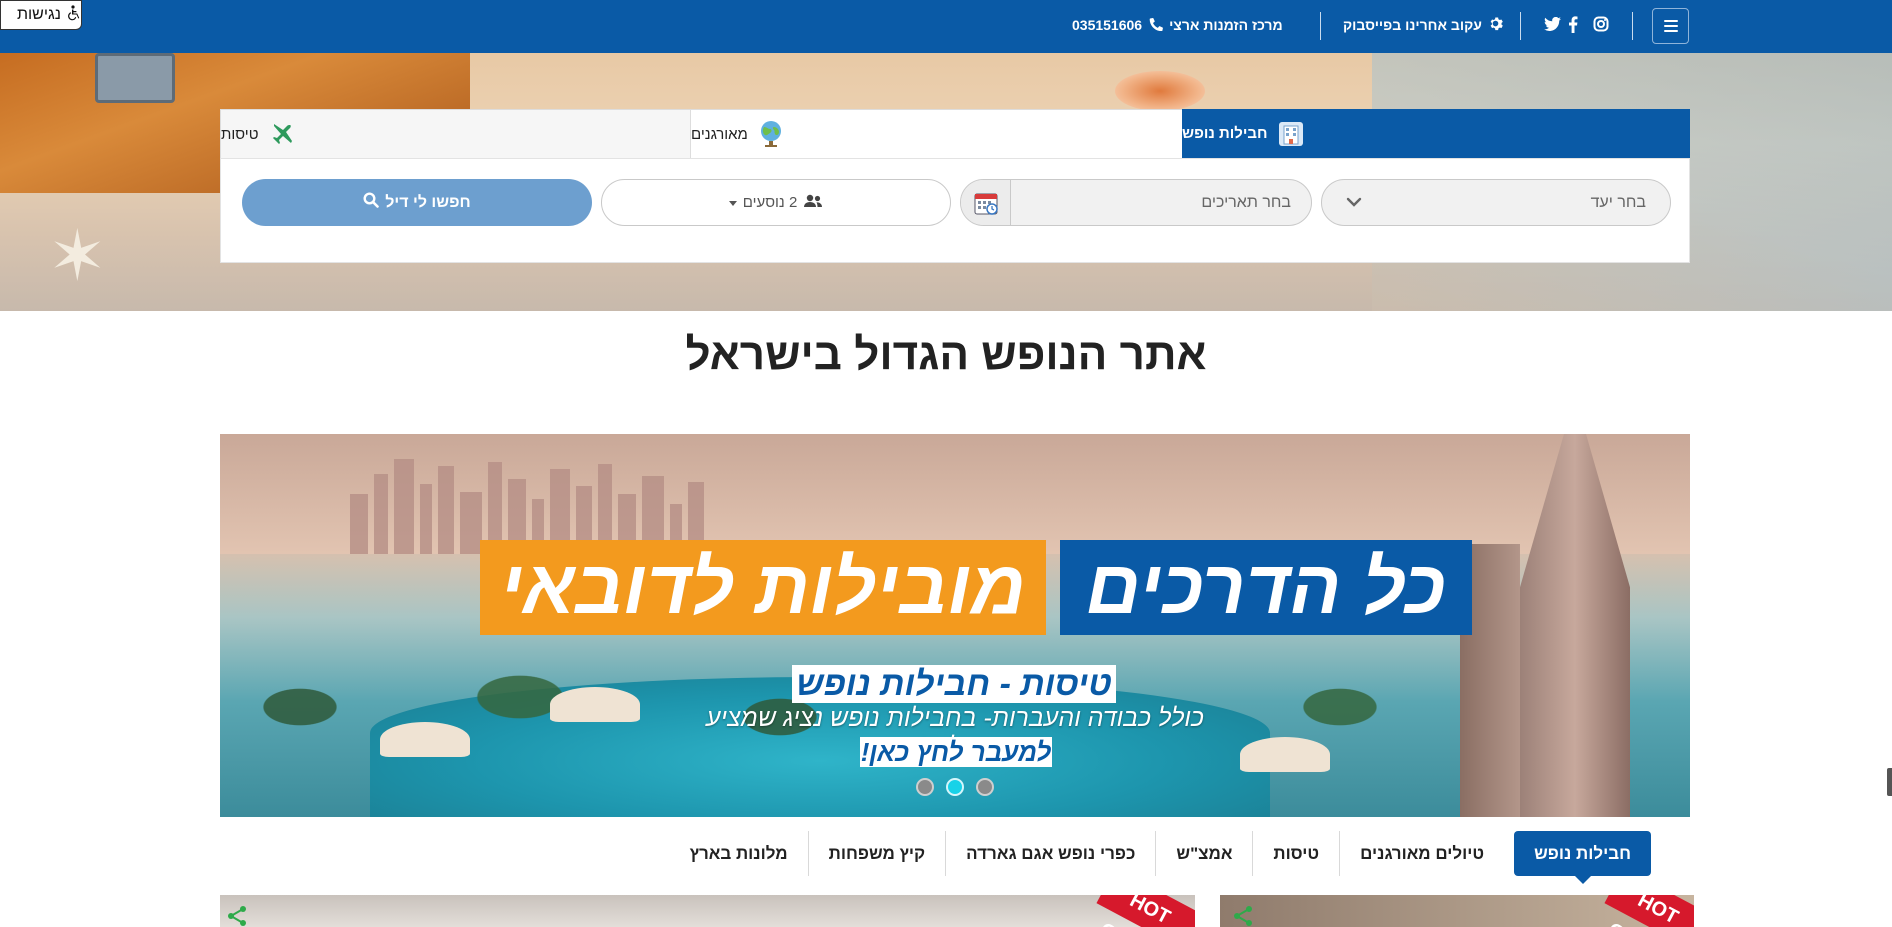 The width and height of the screenshot is (1892, 927). What do you see at coordinates (1246, 202) in the screenshot?
I see `dates-placeholder: בחר תאריכים` at bounding box center [1246, 202].